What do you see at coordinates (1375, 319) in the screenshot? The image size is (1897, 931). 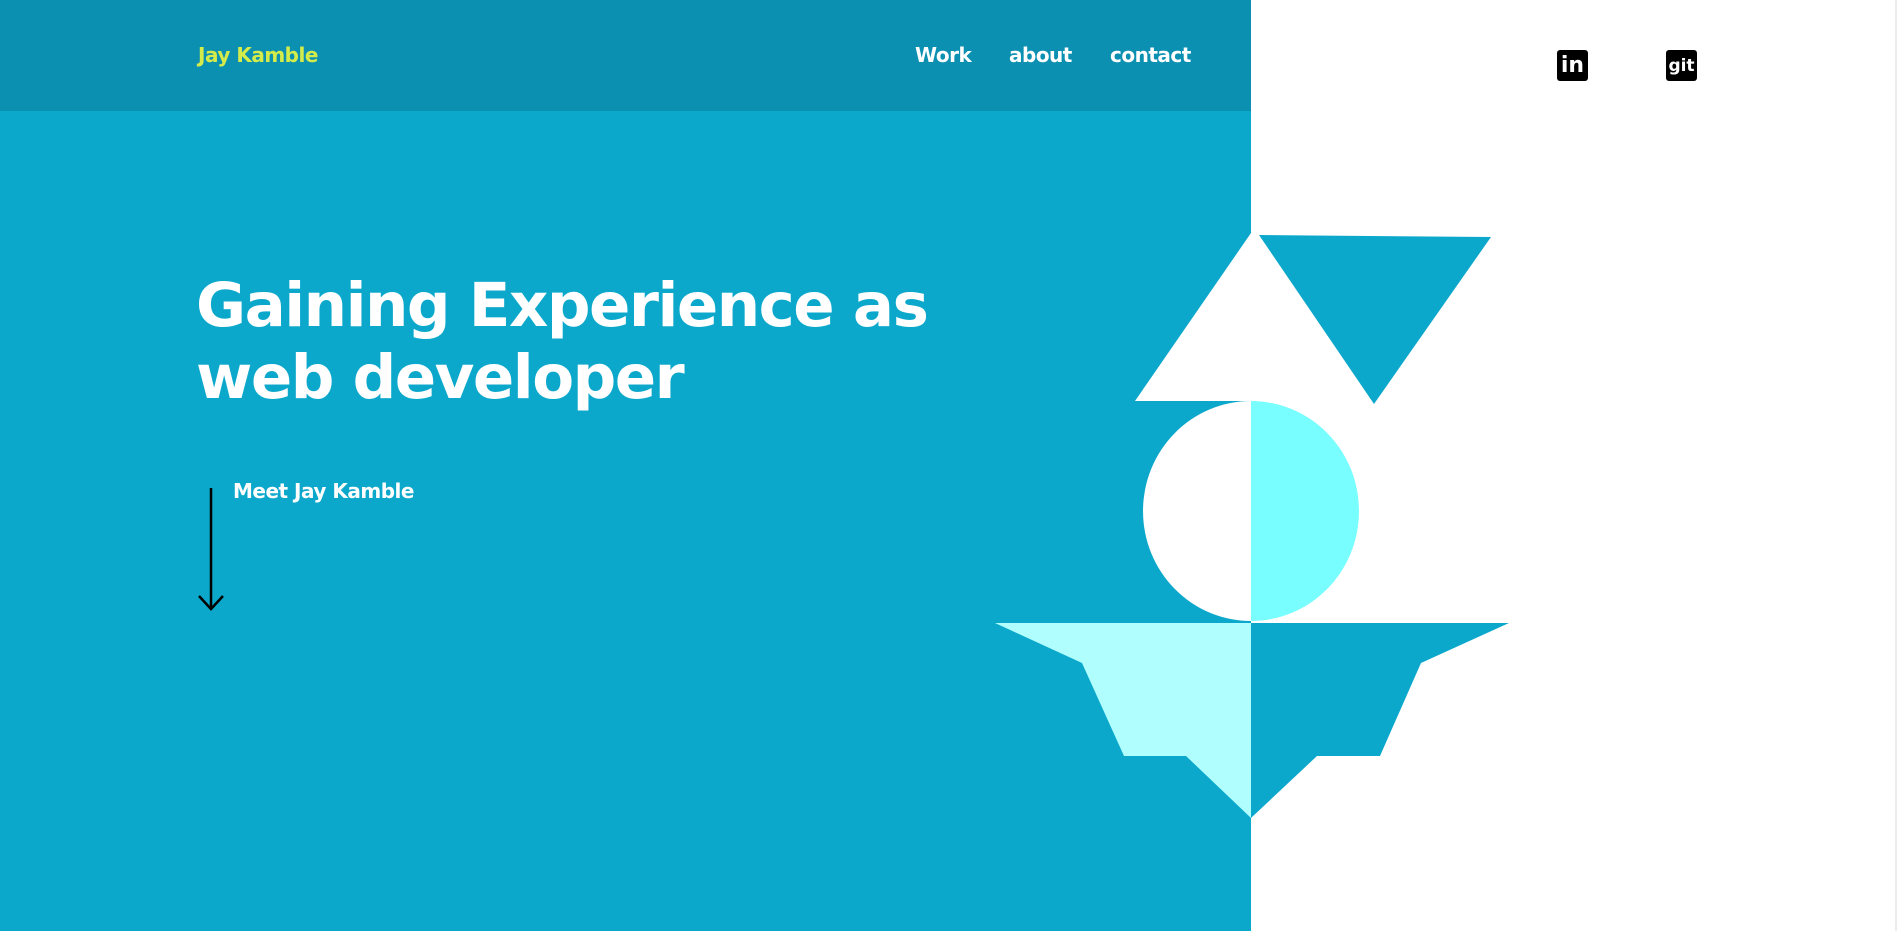 I see `triangle-down-shape` at bounding box center [1375, 319].